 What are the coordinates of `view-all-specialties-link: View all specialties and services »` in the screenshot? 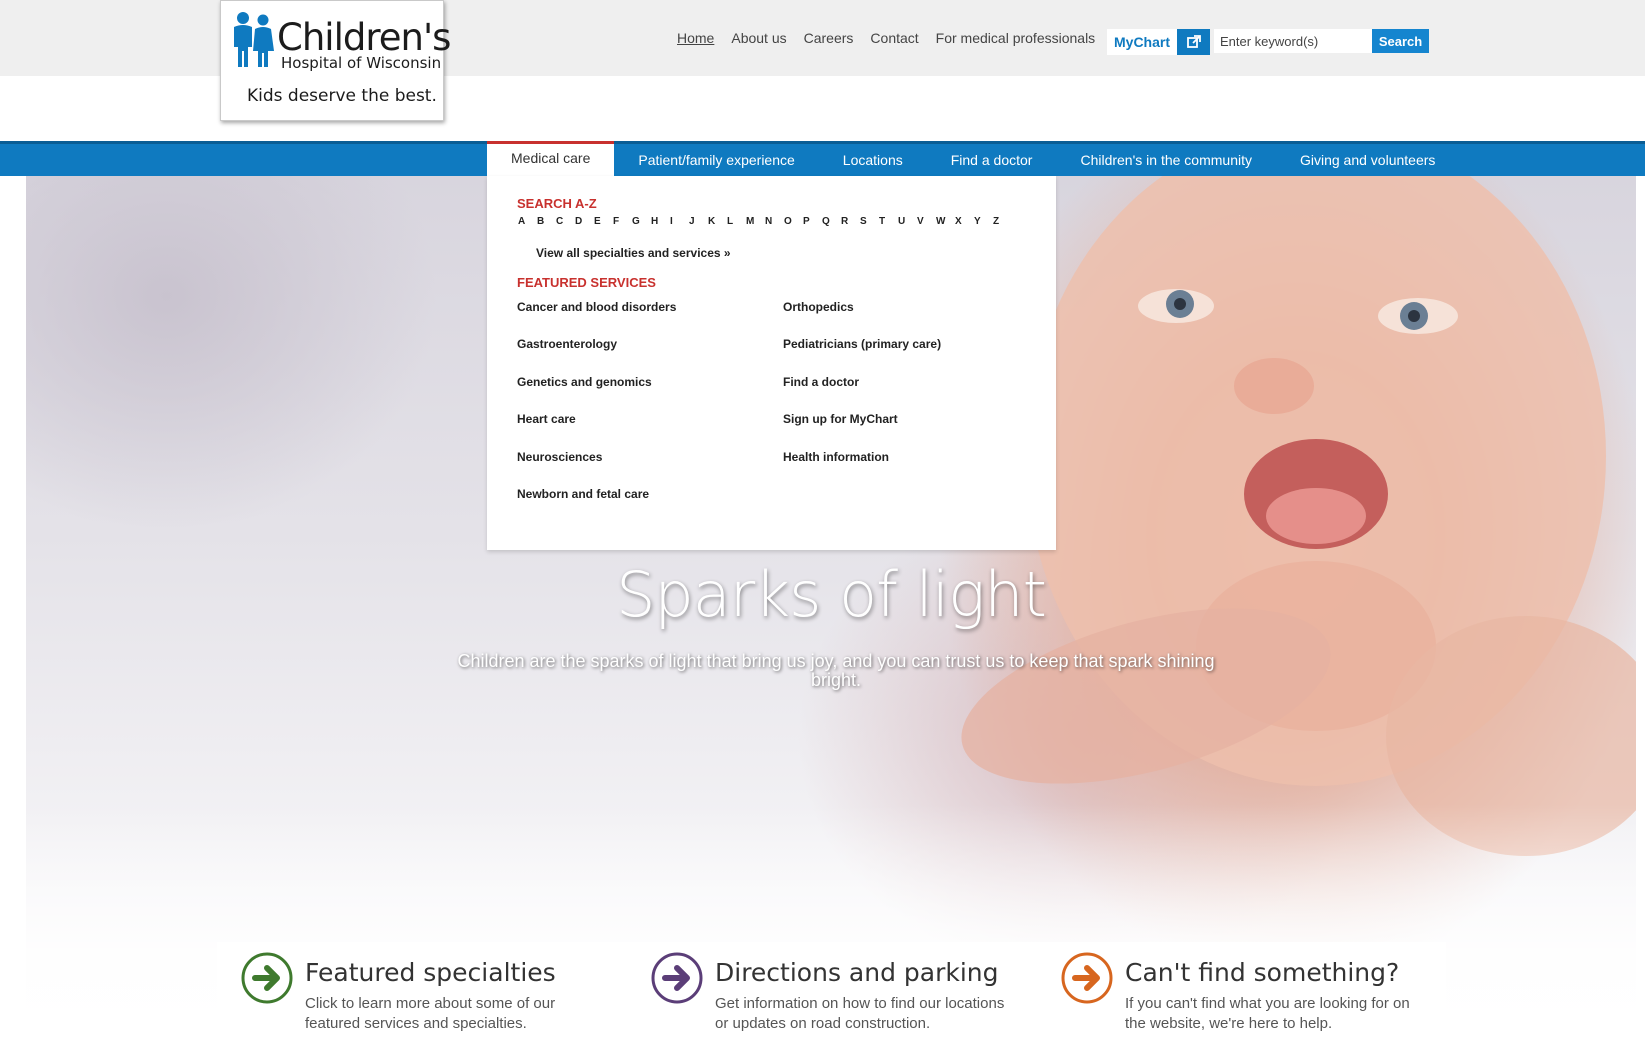 It's located at (633, 253).